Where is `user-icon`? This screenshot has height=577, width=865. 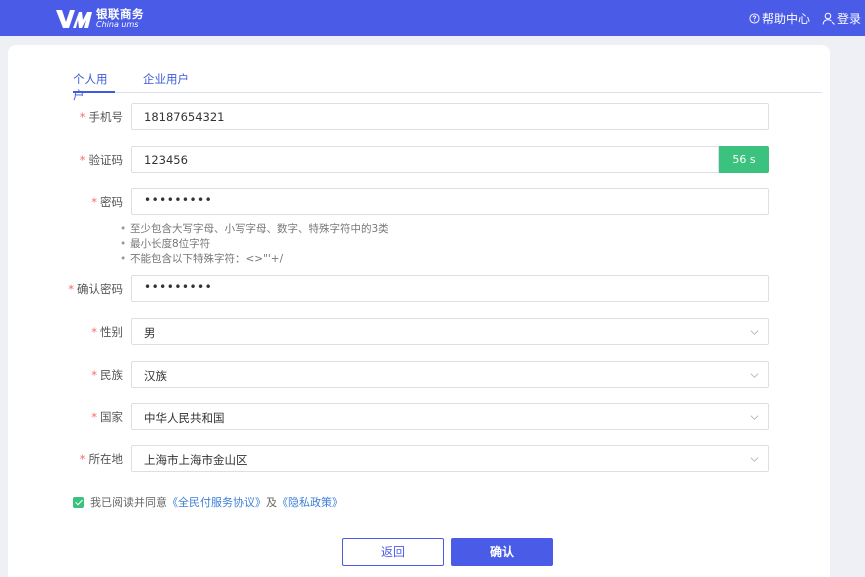 user-icon is located at coordinates (828, 18).